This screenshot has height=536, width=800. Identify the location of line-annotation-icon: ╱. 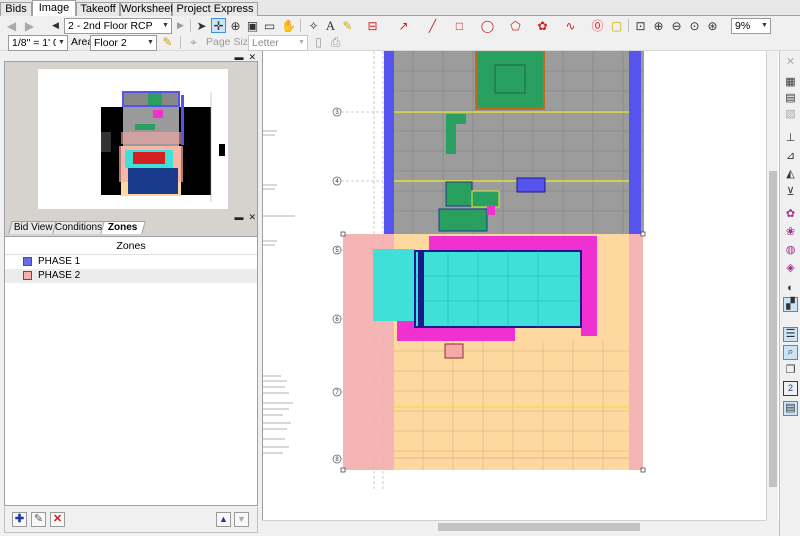
(432, 25).